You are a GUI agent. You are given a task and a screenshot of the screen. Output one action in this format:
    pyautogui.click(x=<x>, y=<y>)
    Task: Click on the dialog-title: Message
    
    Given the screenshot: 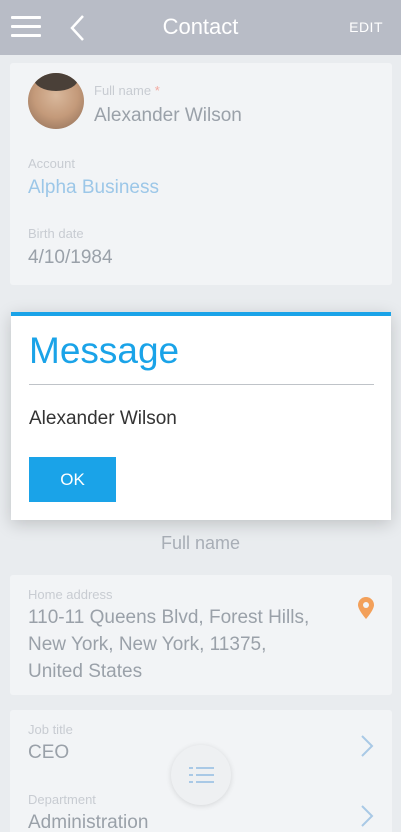 What is the action you would take?
    pyautogui.click(x=104, y=350)
    